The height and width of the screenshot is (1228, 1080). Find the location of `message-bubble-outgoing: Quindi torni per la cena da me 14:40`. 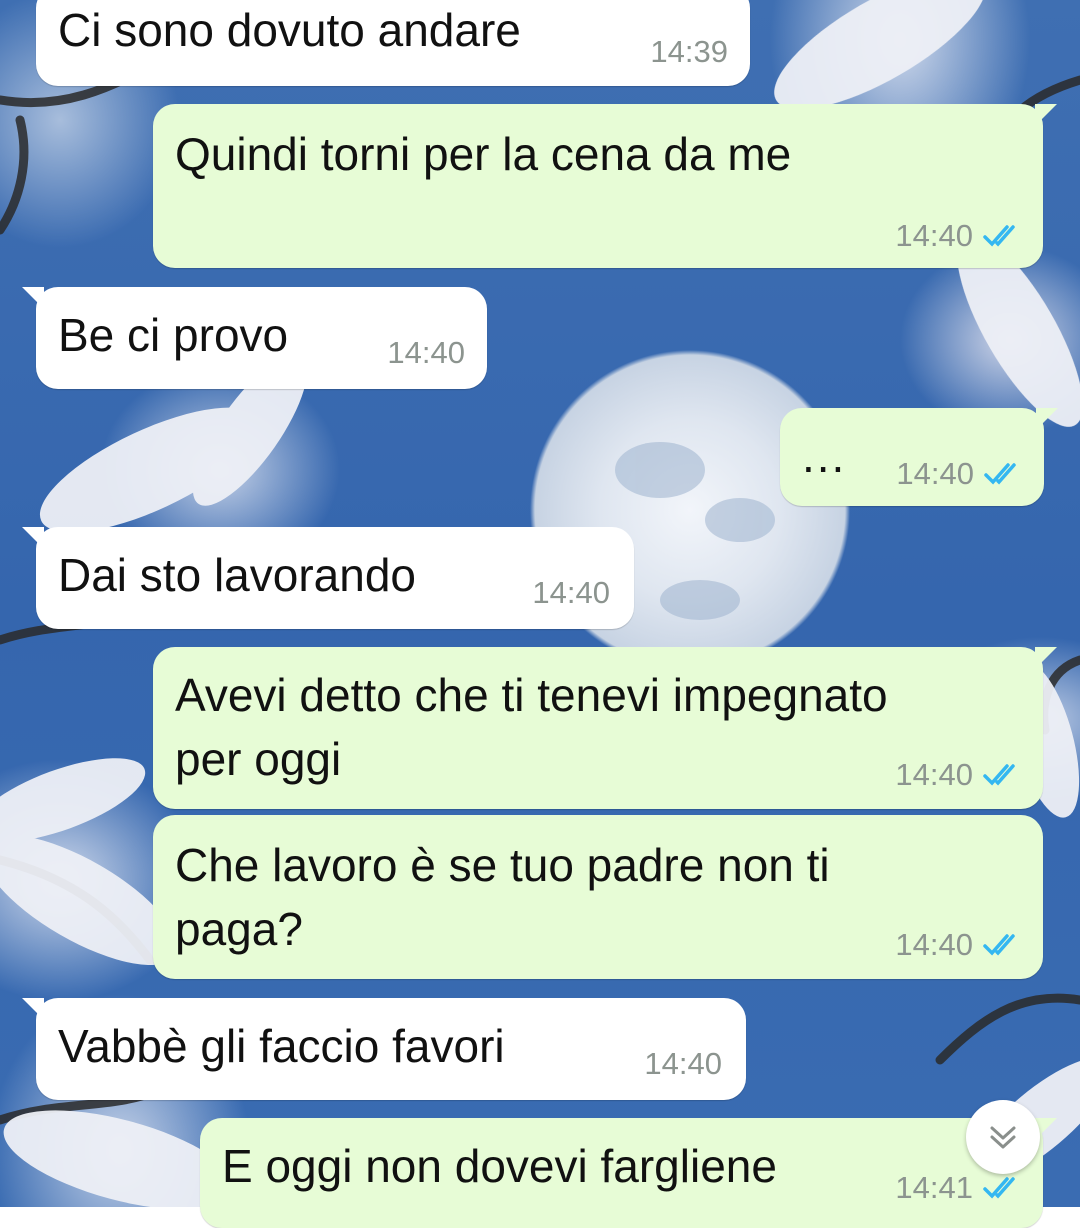

message-bubble-outgoing: Quindi torni per la cena da me 14:40 is located at coordinates (605, 186).